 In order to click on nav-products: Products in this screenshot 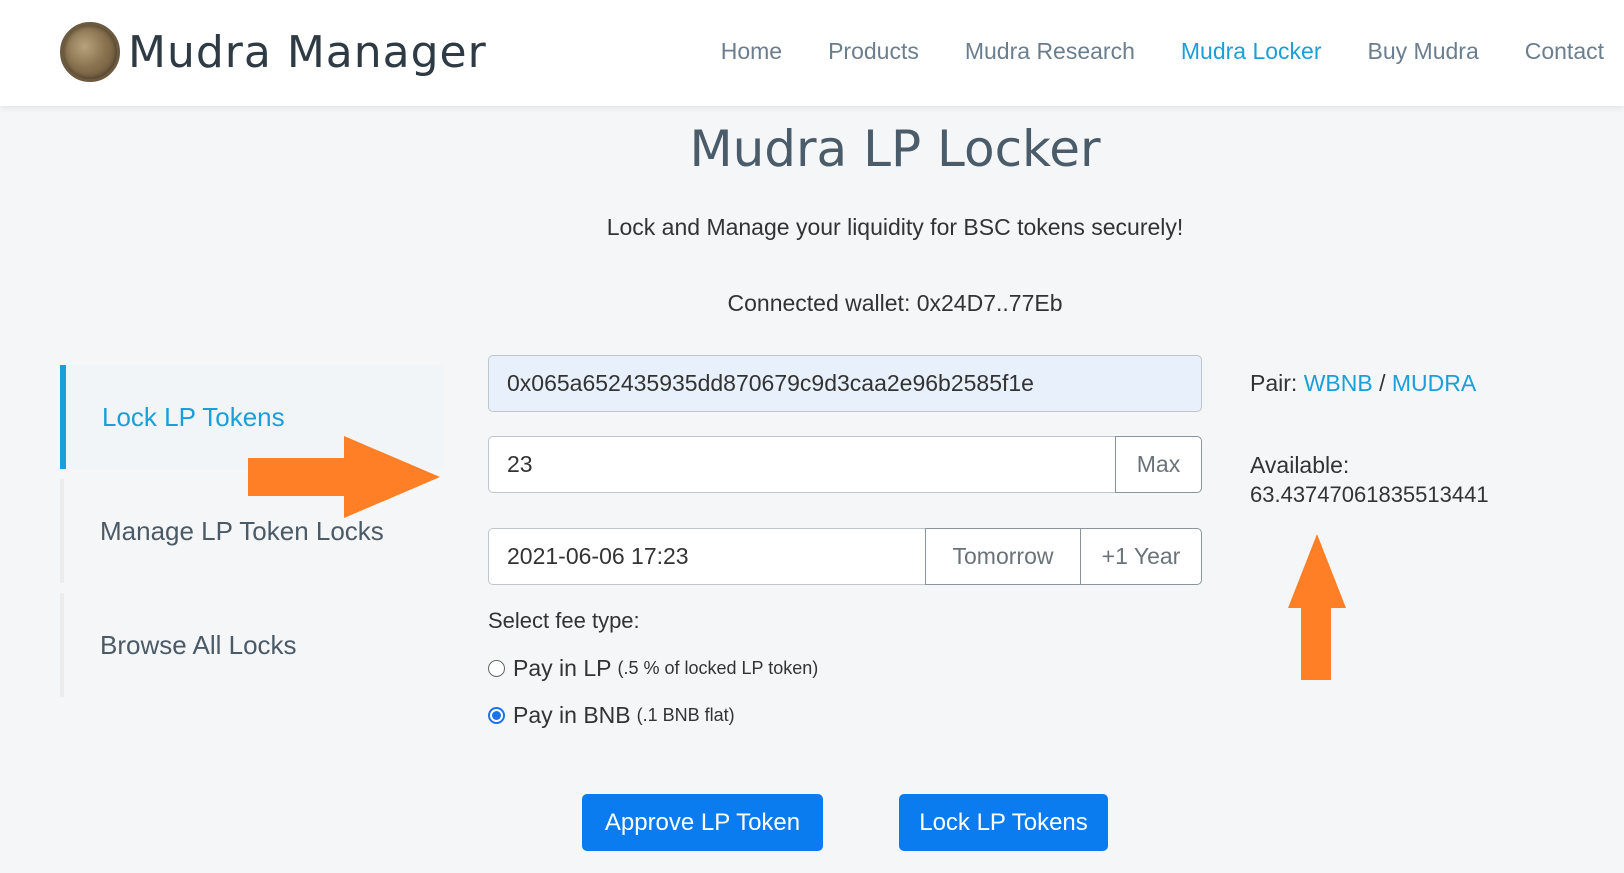, I will do `click(873, 51)`.